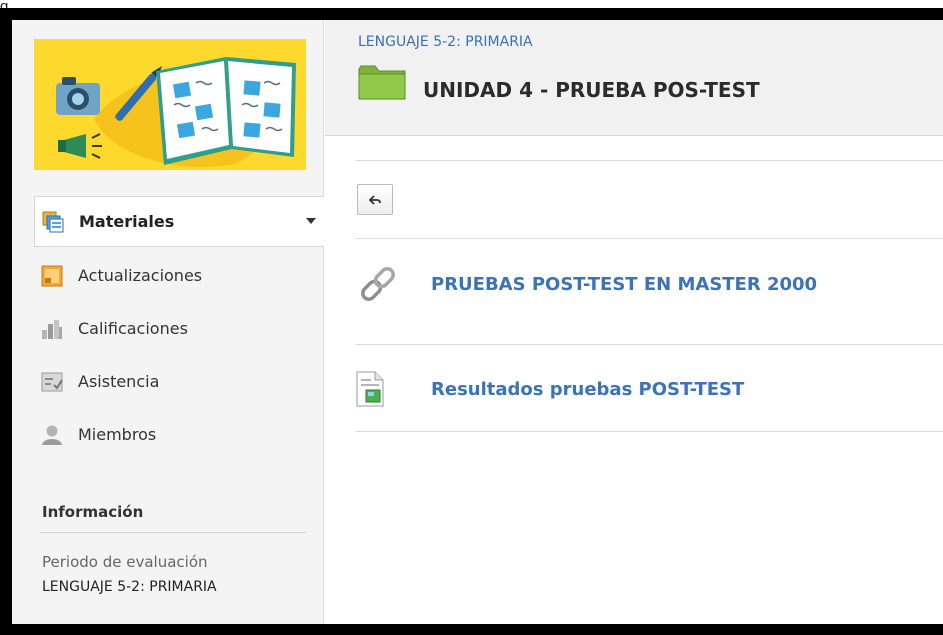  What do you see at coordinates (380, 389) in the screenshot?
I see `file-icon` at bounding box center [380, 389].